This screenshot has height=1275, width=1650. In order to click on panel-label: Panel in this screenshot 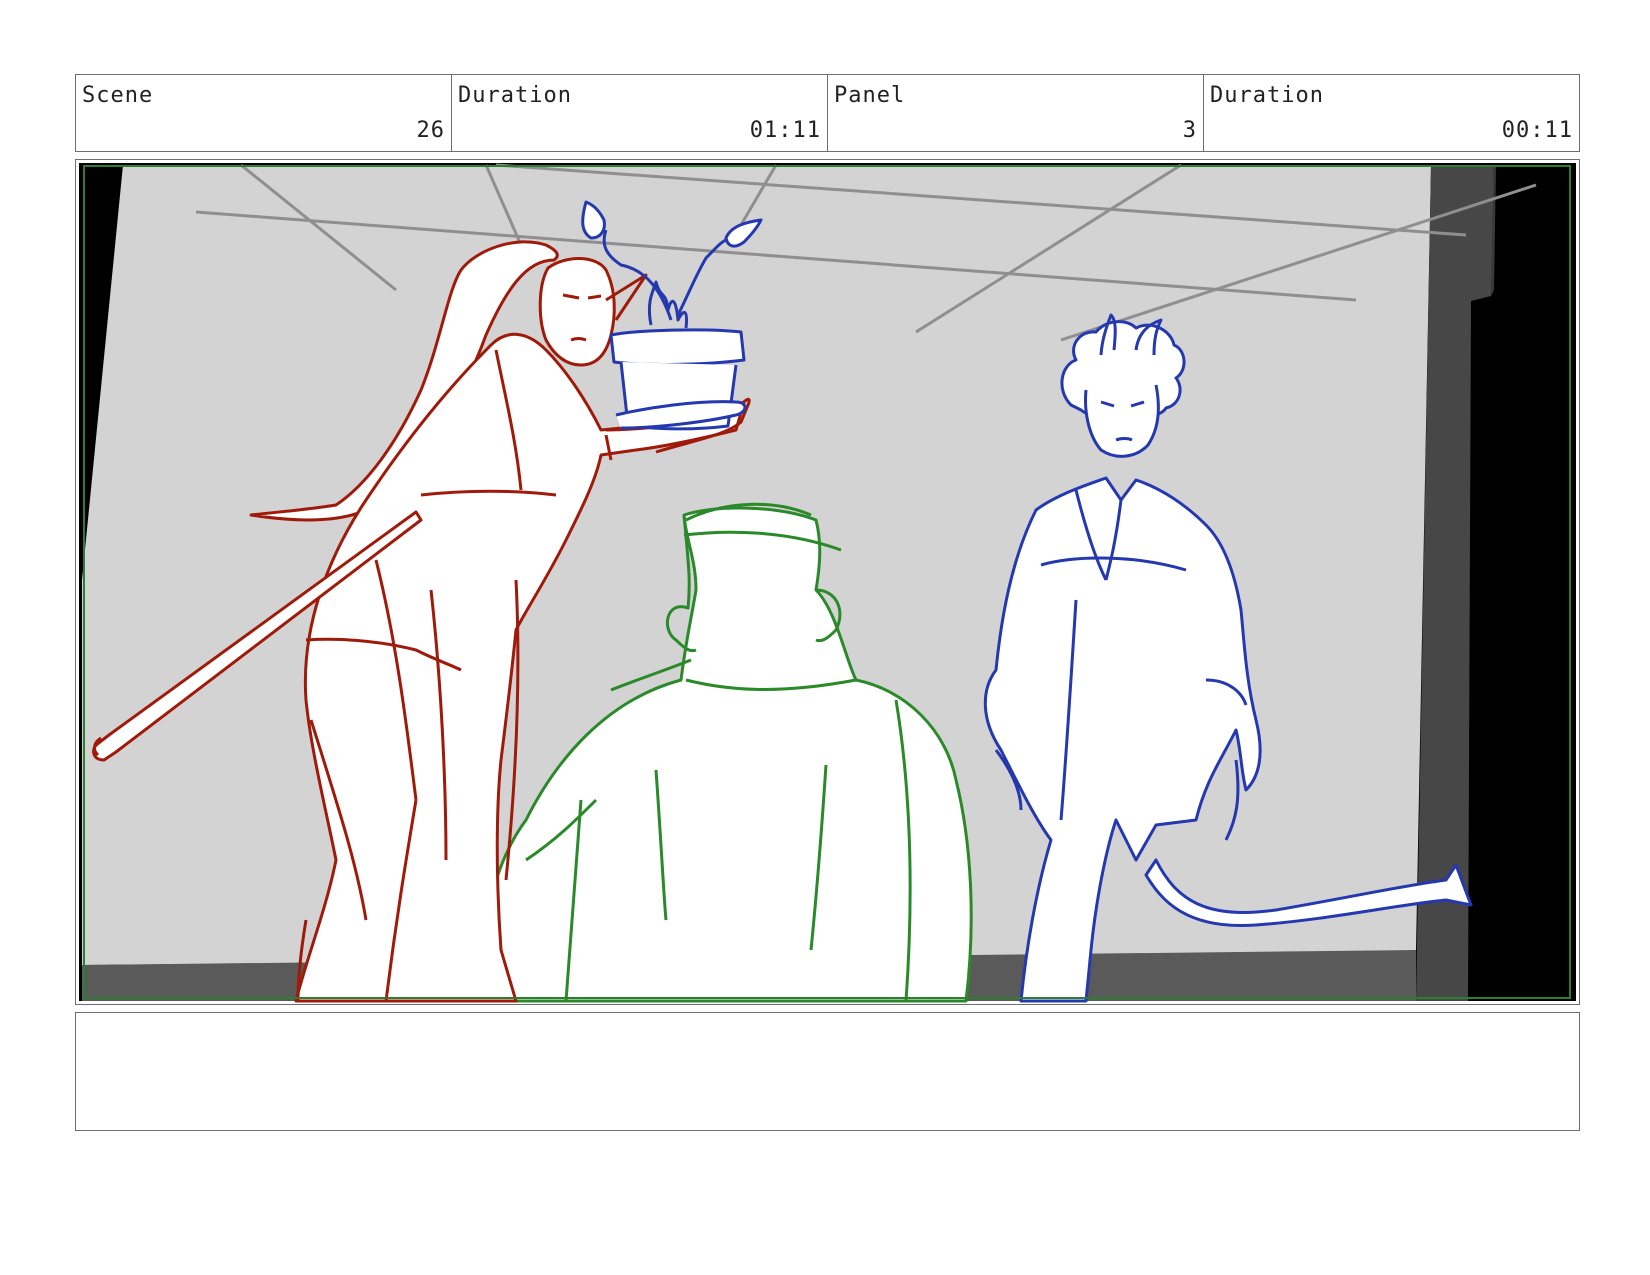, I will do `click(870, 95)`.